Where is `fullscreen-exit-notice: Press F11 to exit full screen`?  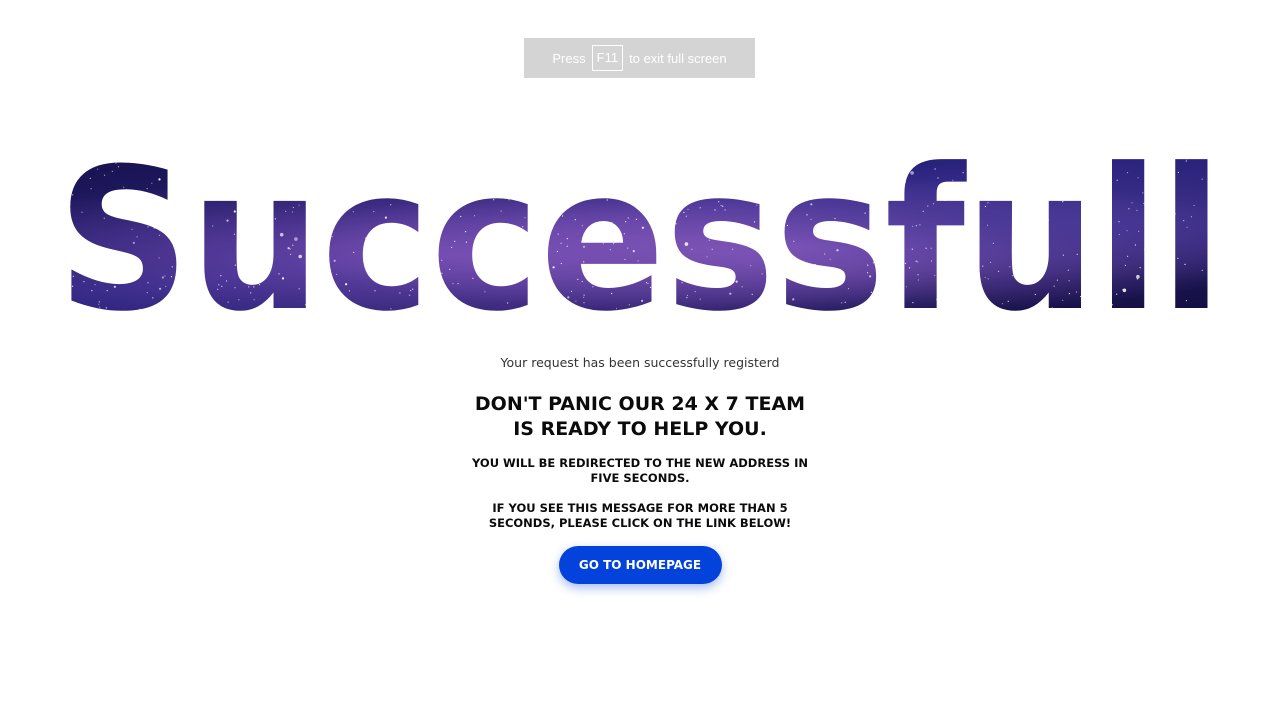
fullscreen-exit-notice: Press F11 to exit full screen is located at coordinates (639, 58).